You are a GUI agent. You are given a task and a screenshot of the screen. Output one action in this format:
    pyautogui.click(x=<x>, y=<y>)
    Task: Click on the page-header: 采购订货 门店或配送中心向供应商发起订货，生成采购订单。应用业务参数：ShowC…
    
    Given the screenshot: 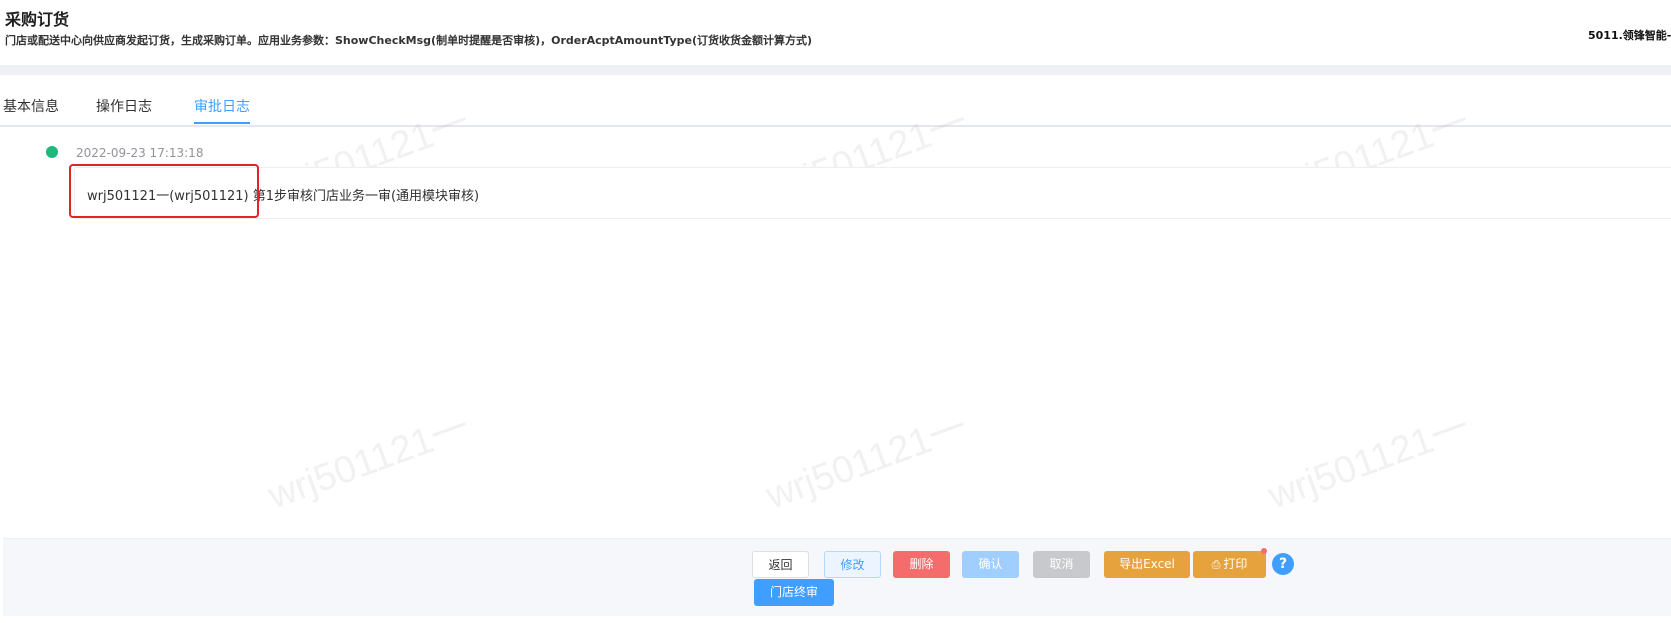 What is the action you would take?
    pyautogui.click(x=835, y=32)
    